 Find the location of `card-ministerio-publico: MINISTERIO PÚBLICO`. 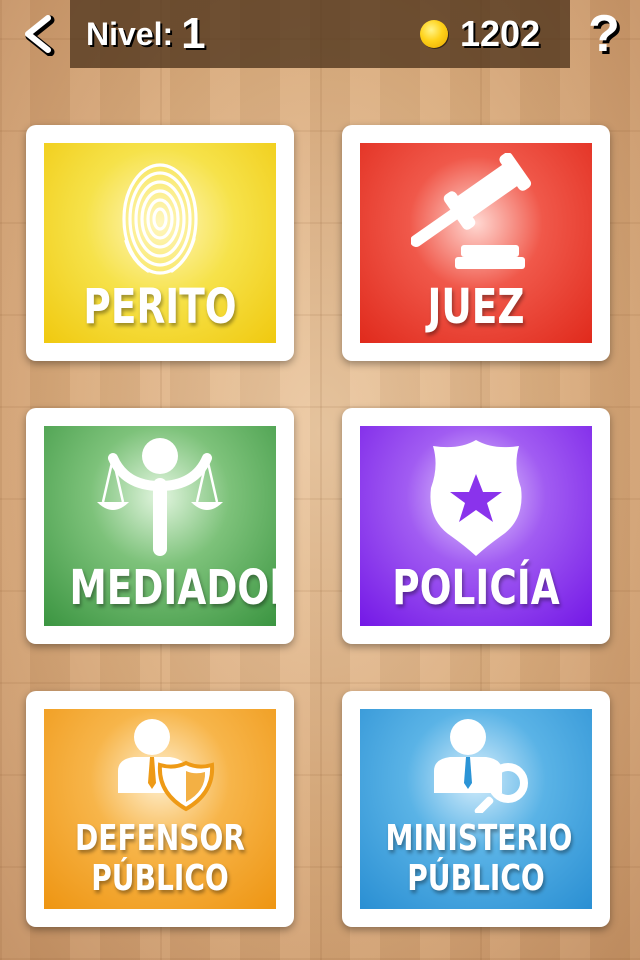

card-ministerio-publico: MINISTERIO PÚBLICO is located at coordinates (476, 809).